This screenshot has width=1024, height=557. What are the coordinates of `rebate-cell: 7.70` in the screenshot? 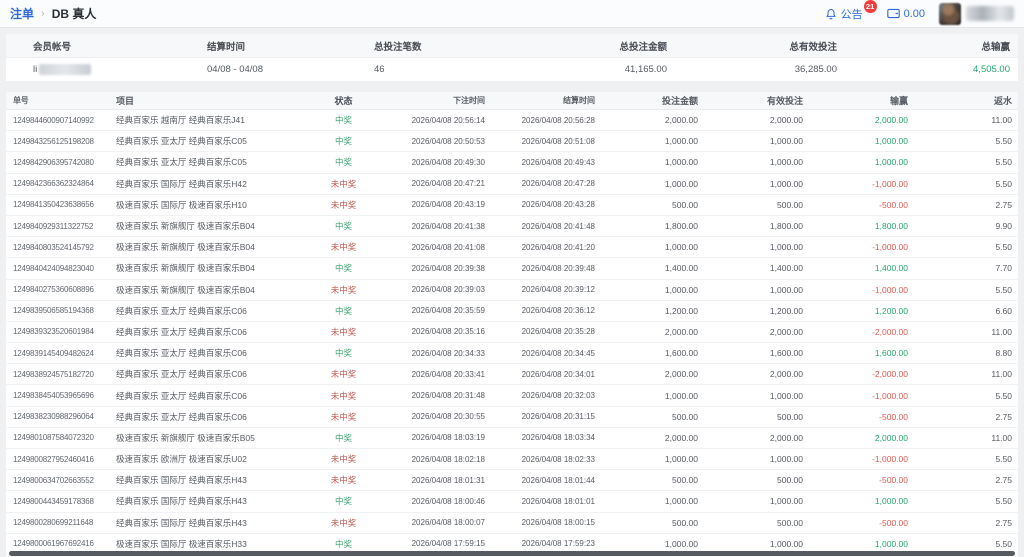 It's located at (1003, 268).